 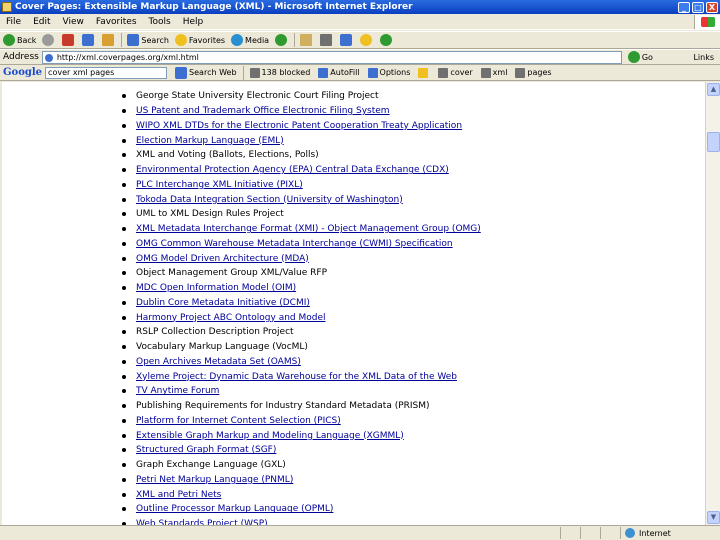 I want to click on refresh-icon, so click(x=88, y=40).